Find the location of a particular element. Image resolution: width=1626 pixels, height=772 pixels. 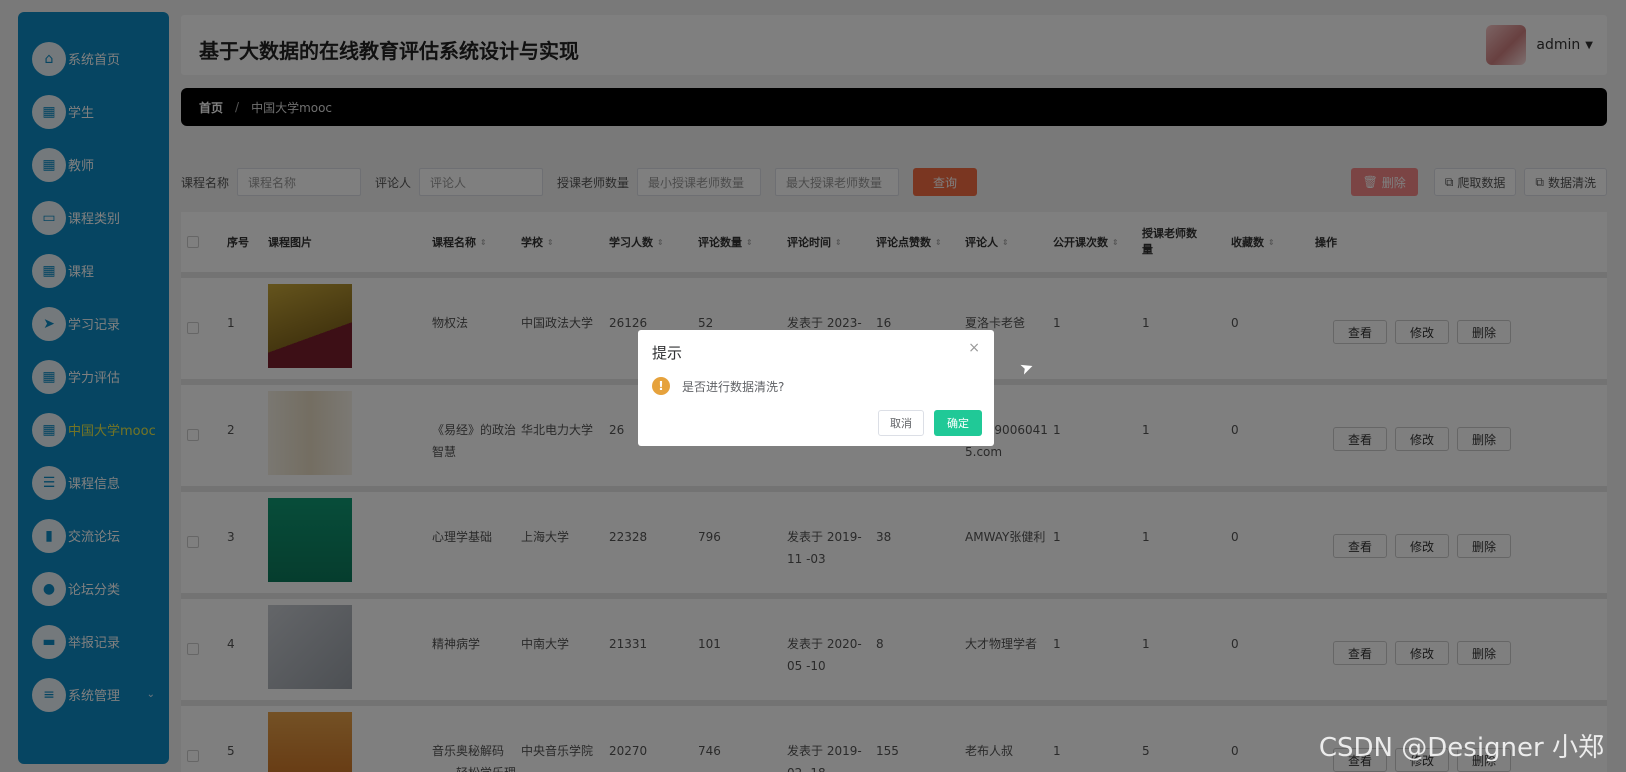

warning-icon: ! is located at coordinates (661, 386).